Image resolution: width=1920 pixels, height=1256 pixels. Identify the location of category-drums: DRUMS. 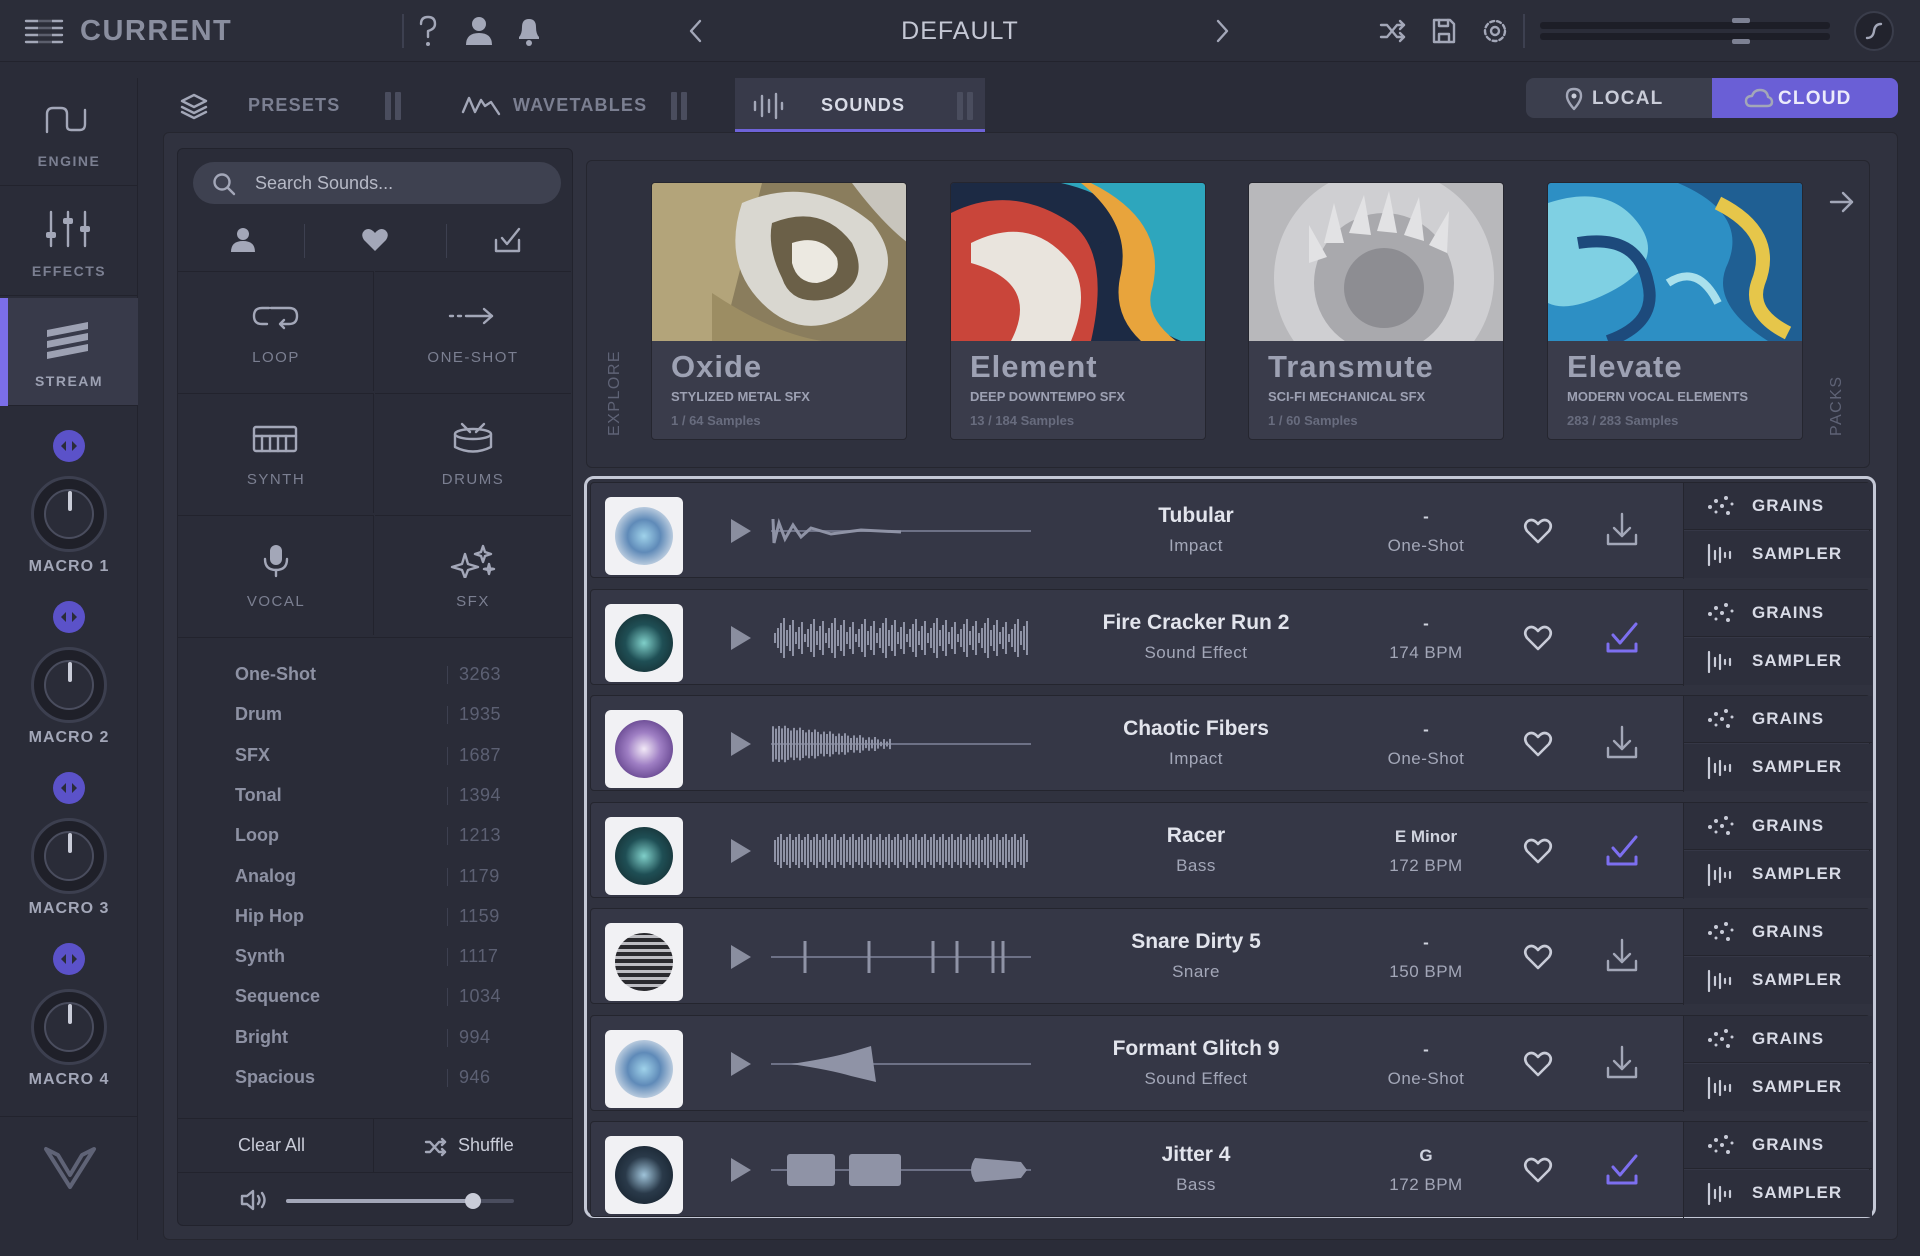
(473, 453).